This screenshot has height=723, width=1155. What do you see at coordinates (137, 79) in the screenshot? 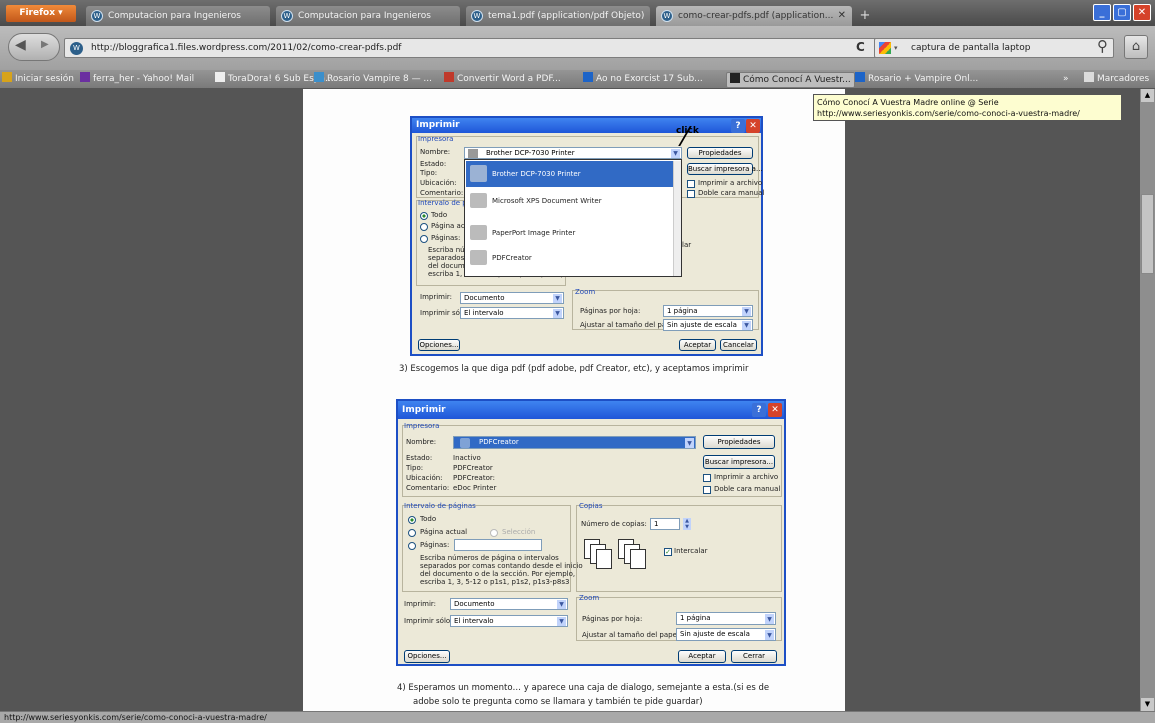
I see `bookmark-yahoo-mail: ferra_her - Yahoo! Mail` at bounding box center [137, 79].